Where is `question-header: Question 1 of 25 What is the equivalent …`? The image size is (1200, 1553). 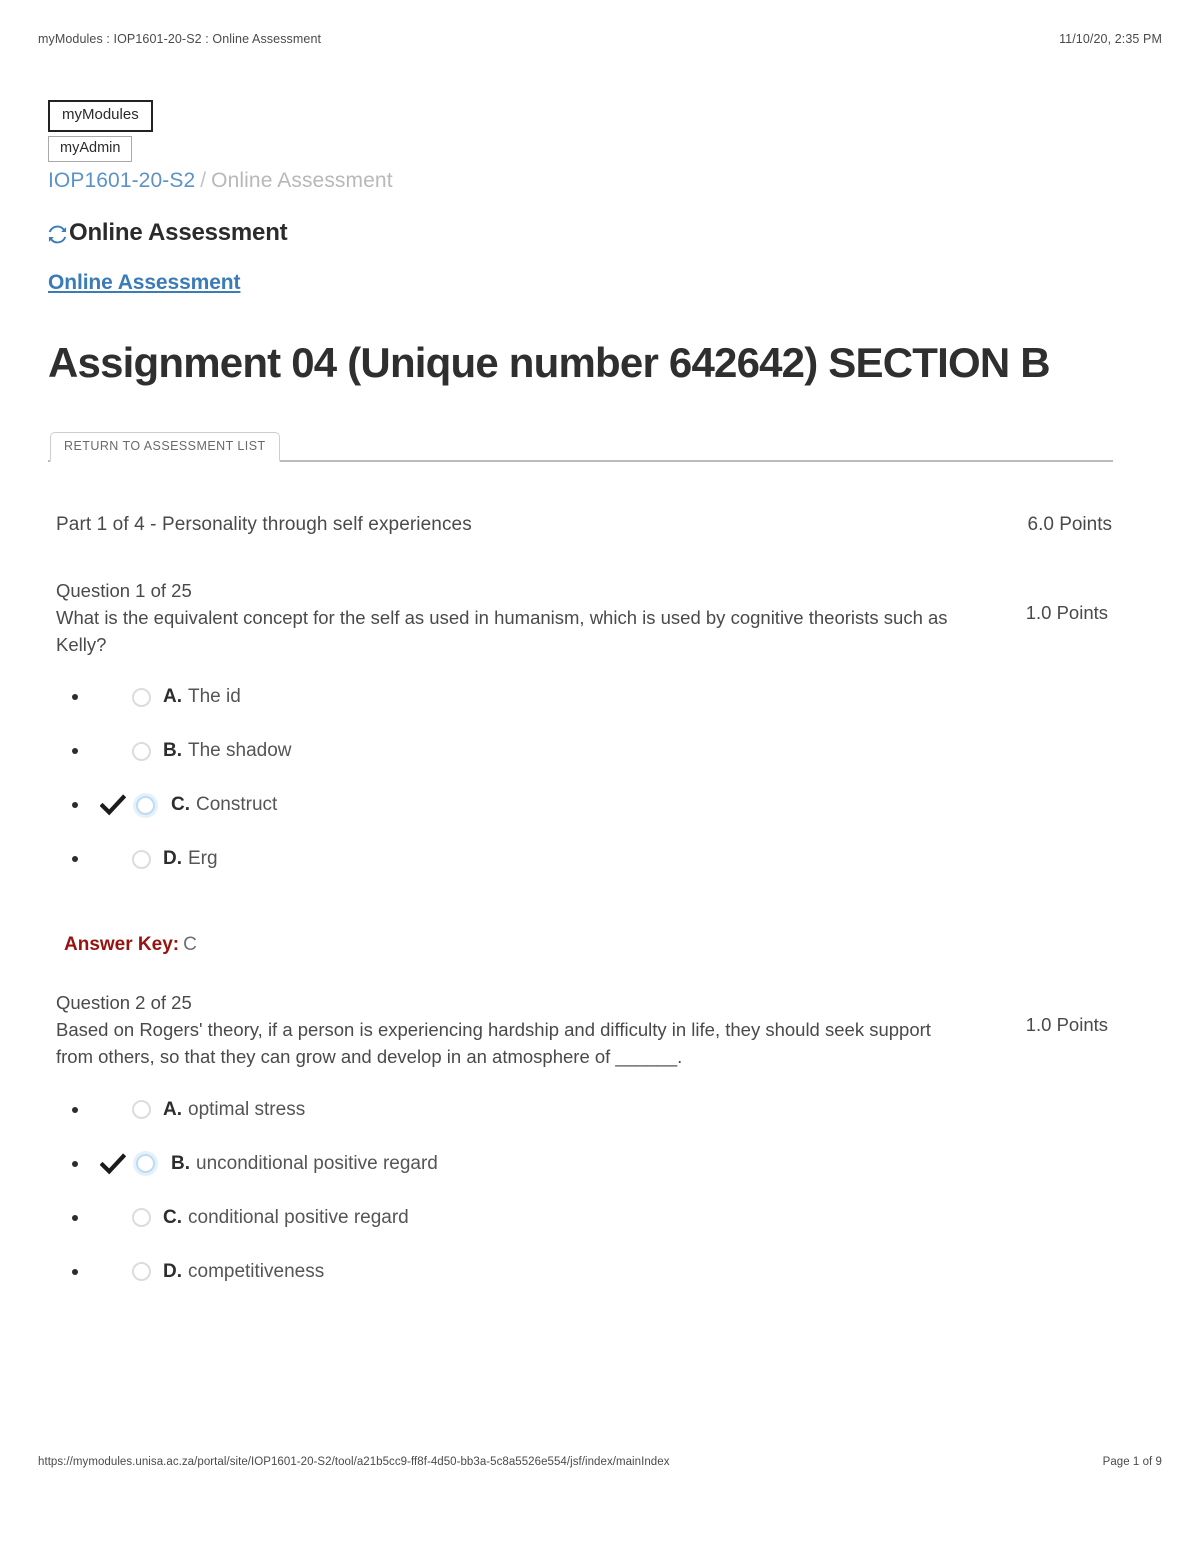
question-header: Question 1 of 25 What is the equivalent … is located at coordinates (584, 618).